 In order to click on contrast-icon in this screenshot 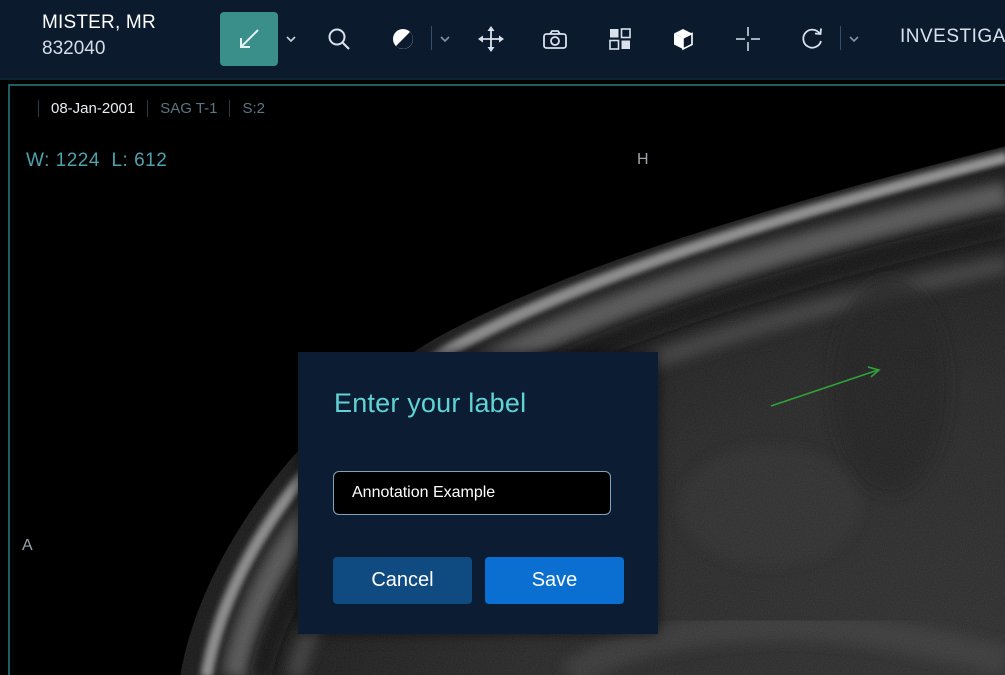, I will do `click(403, 39)`.